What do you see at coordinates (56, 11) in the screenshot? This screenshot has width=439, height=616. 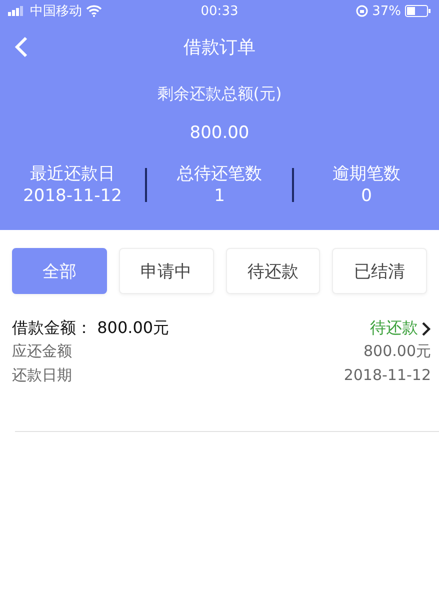 I see `carrier-name: 中国移动` at bounding box center [56, 11].